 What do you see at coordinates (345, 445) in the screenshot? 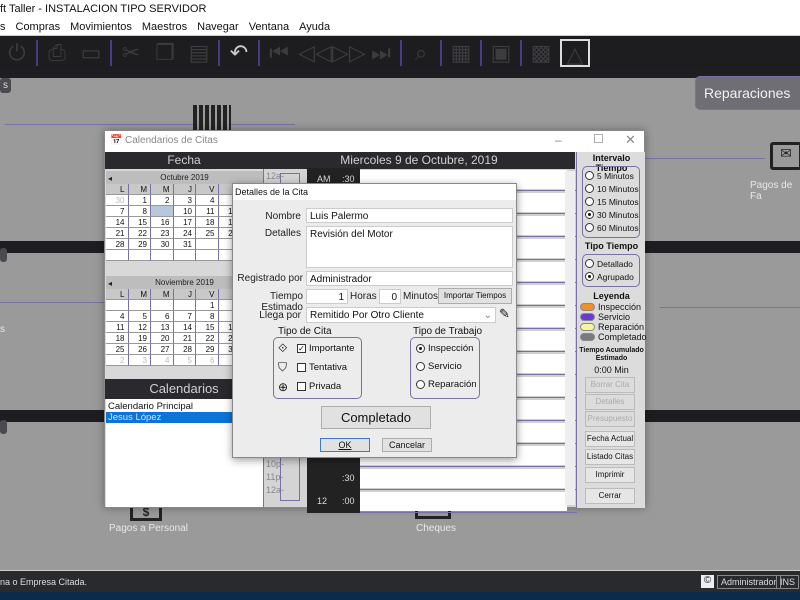
I see `ok-button: OK` at bounding box center [345, 445].